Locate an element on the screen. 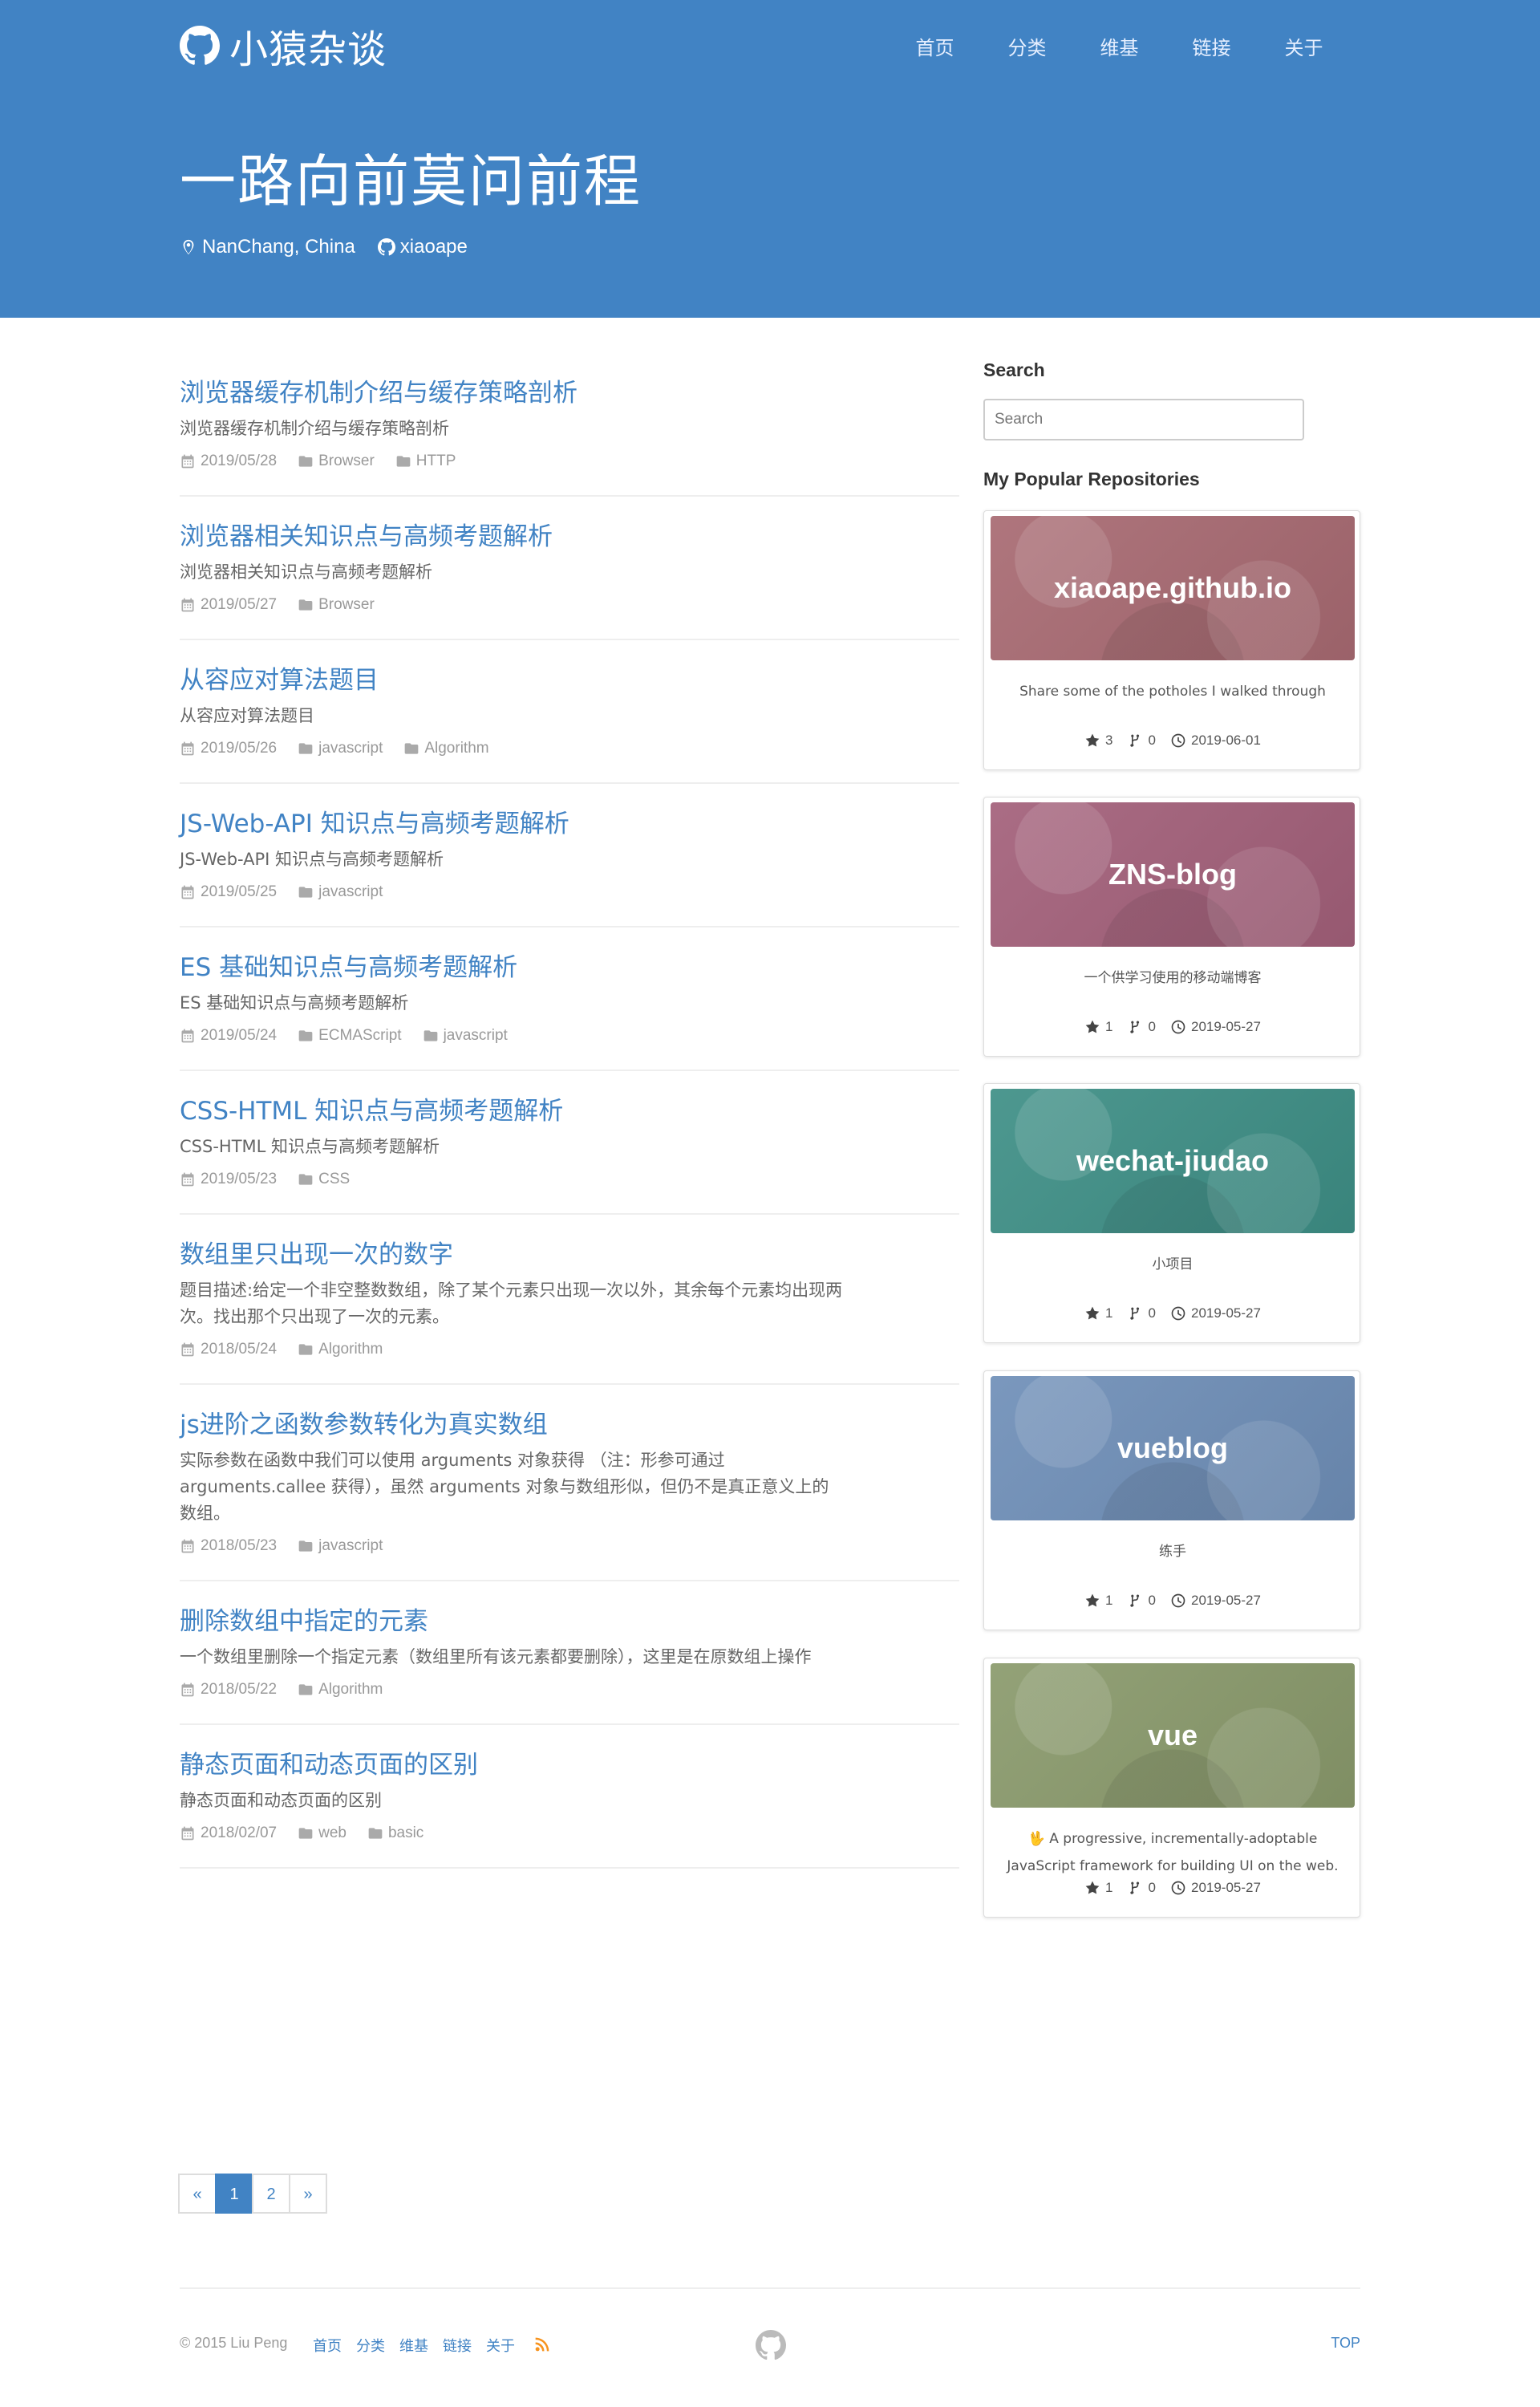 The width and height of the screenshot is (1540, 2407). footer-link-home: 首页 is located at coordinates (328, 2346).